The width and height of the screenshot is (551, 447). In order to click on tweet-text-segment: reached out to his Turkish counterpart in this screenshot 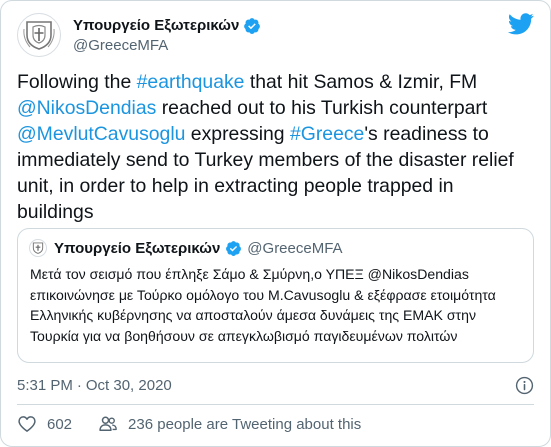, I will do `click(324, 108)`.